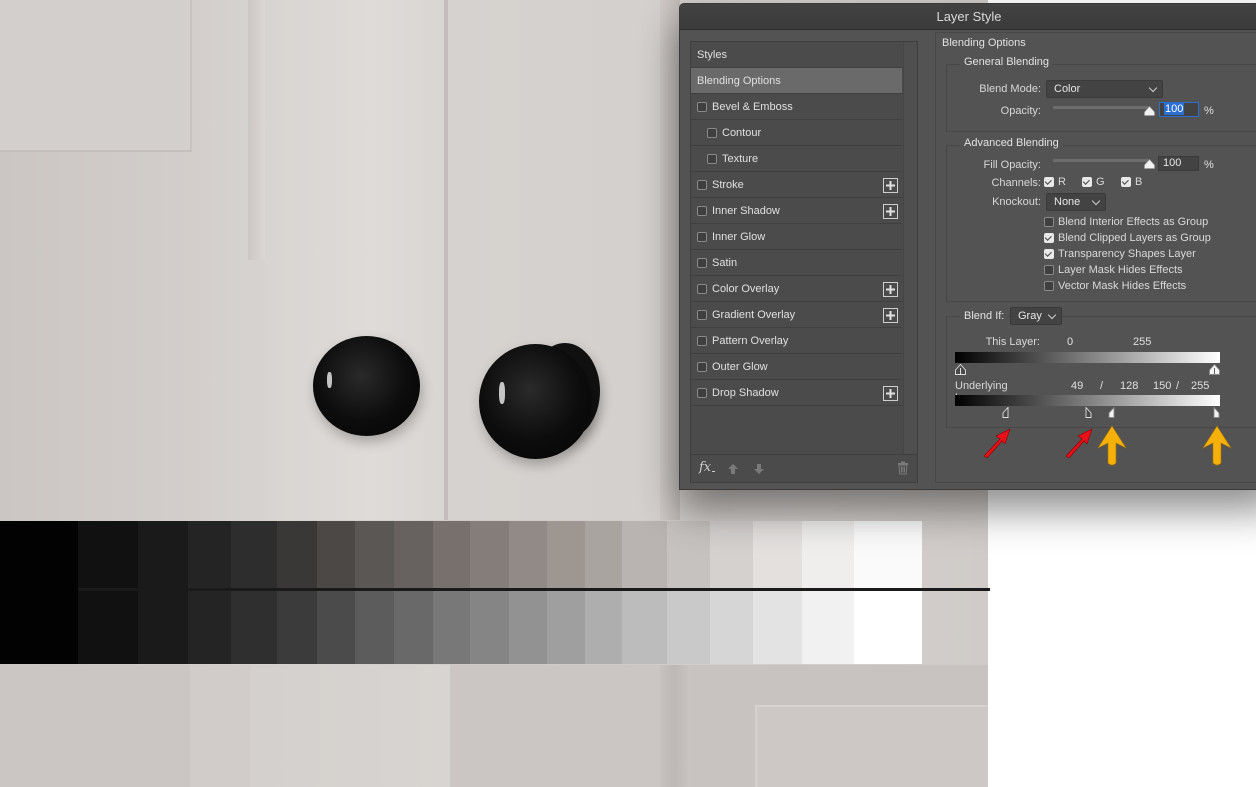  I want to click on style-item-label: Bevel & Emboss, so click(752, 106).